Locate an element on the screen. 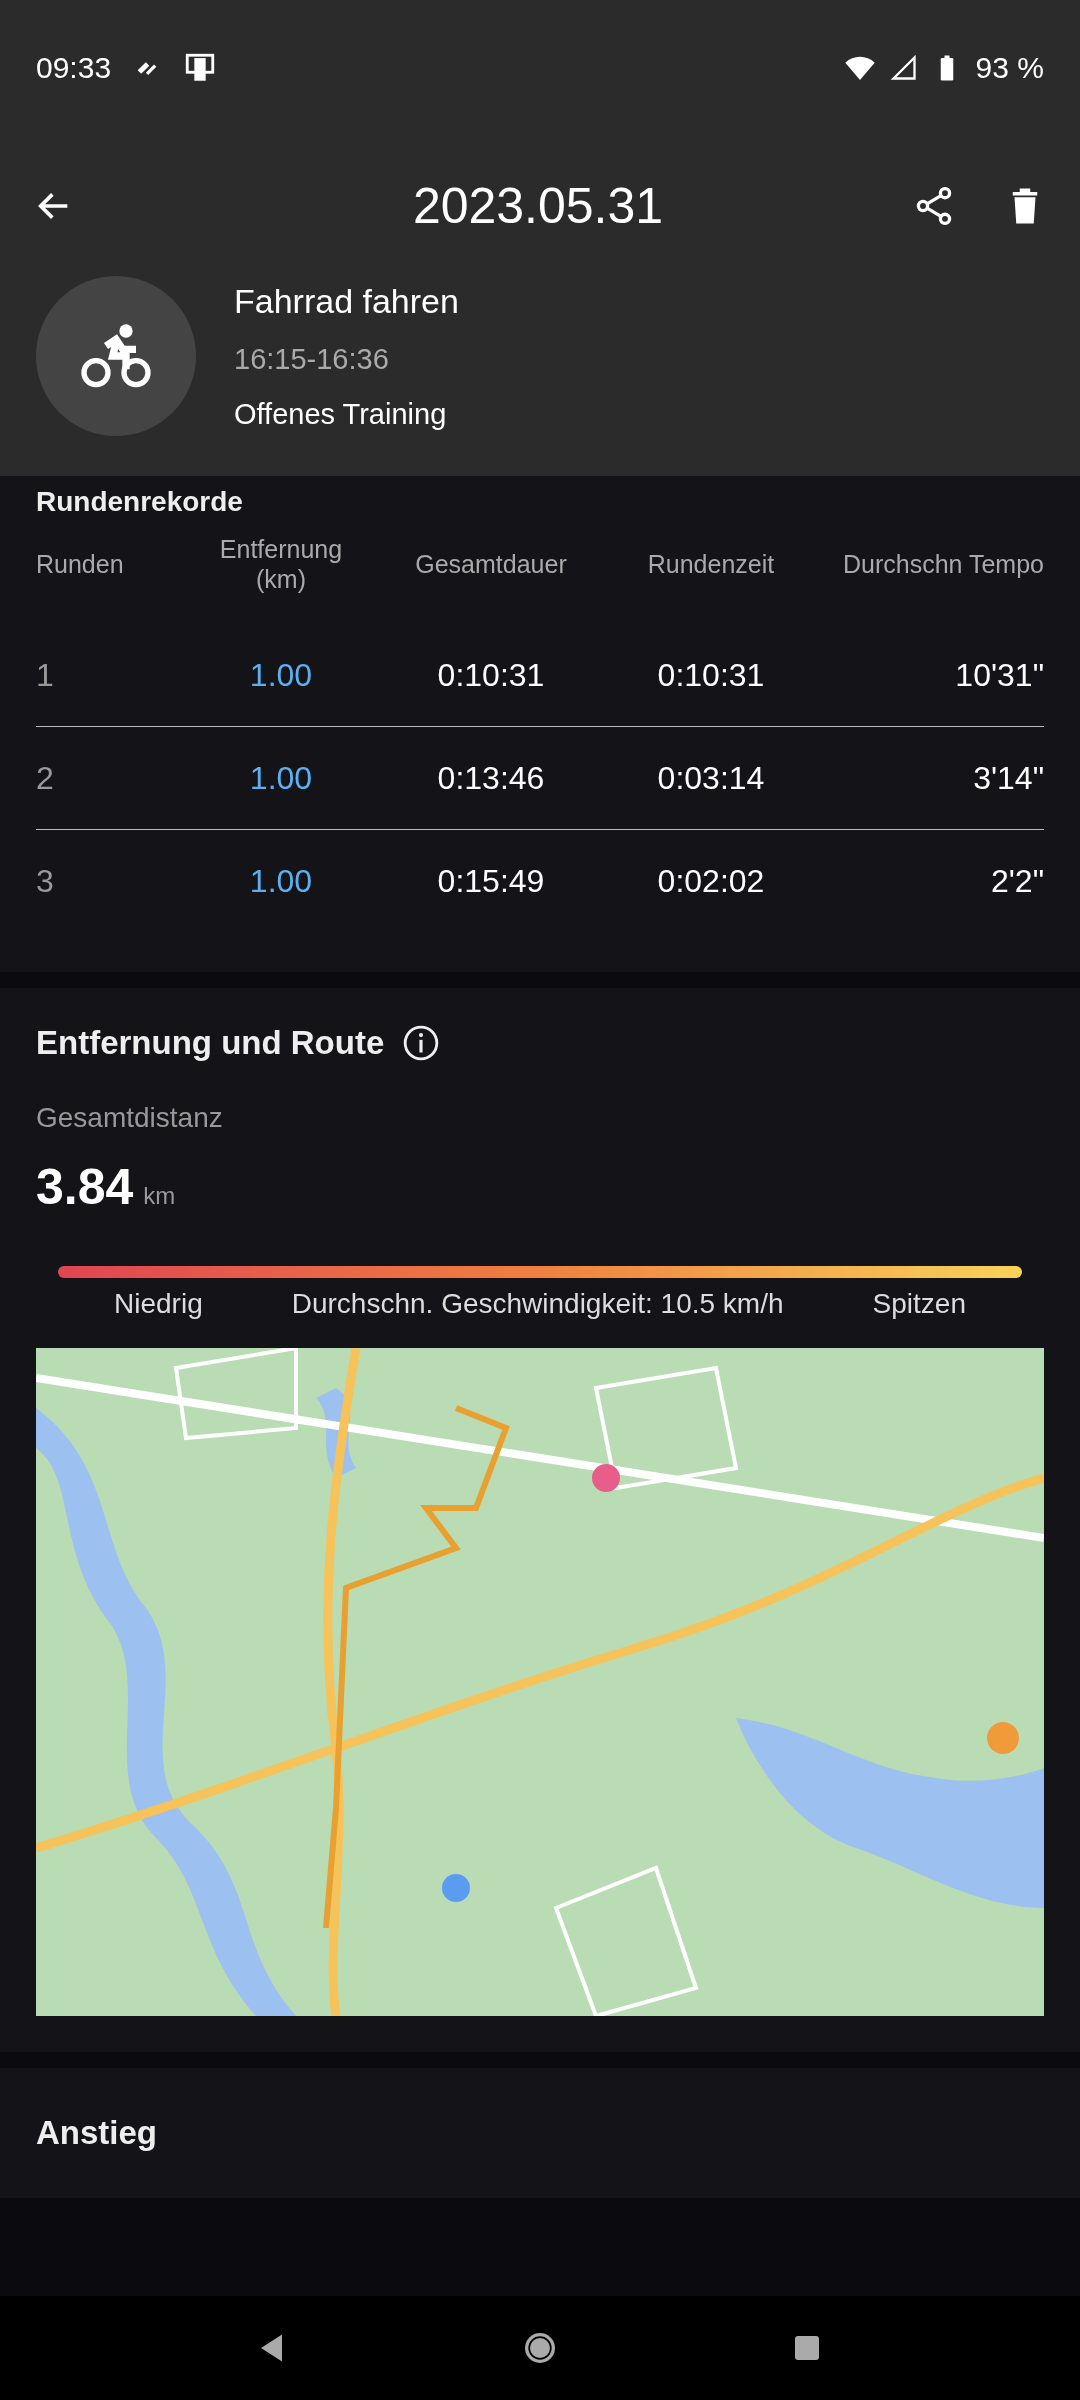  legend-low: Niedrig is located at coordinates (158, 1304).